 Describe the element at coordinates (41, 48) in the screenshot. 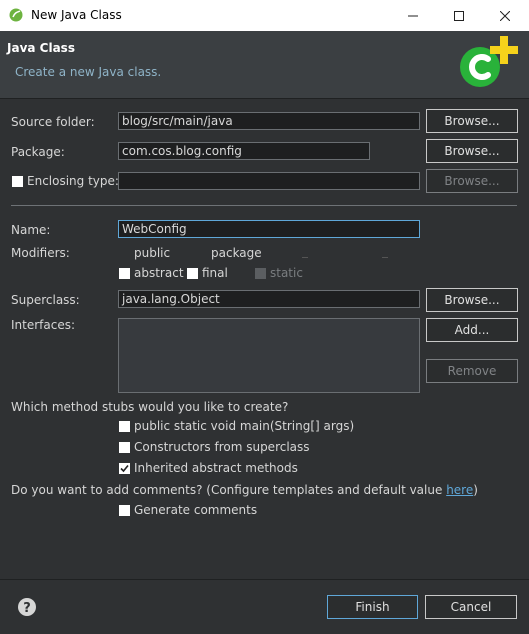

I see `wizard-title: Java Class` at that location.